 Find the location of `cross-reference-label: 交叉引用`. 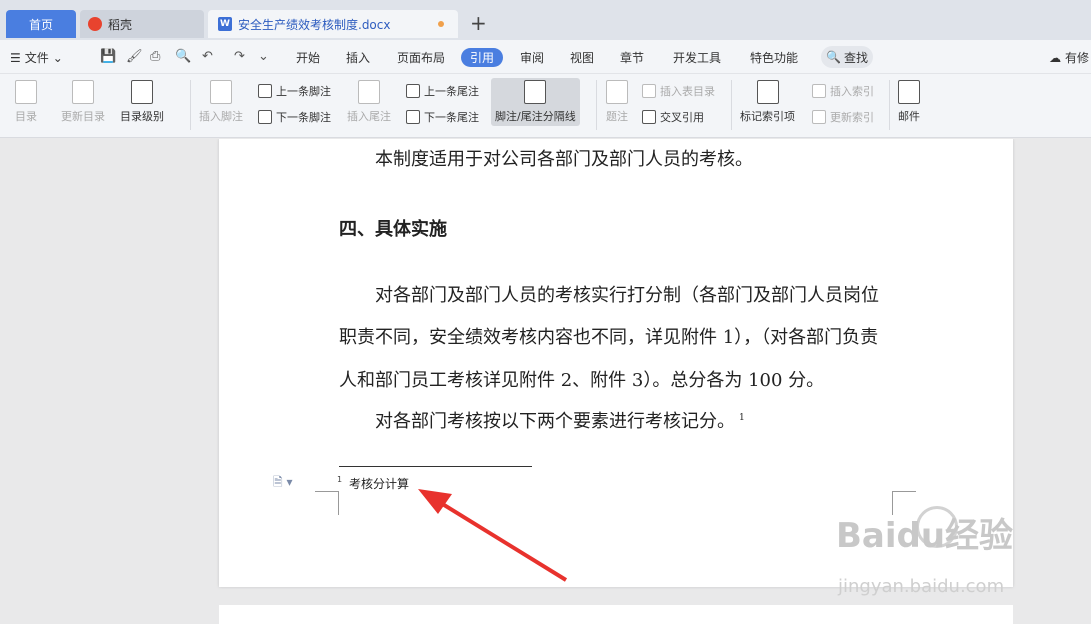

cross-reference-label: 交叉引用 is located at coordinates (682, 117).